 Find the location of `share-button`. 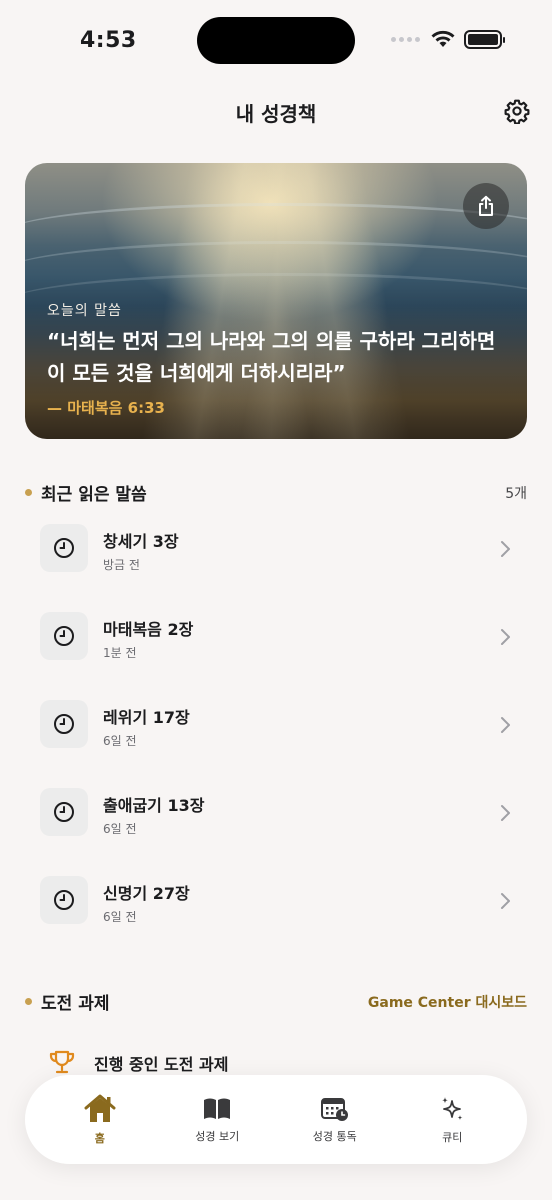

share-button is located at coordinates (486, 206).